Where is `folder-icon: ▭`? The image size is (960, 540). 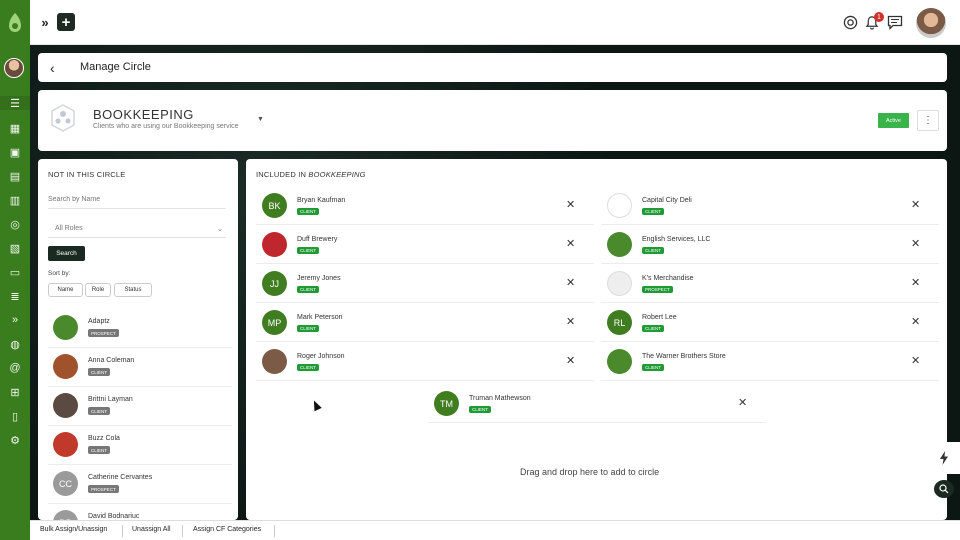 folder-icon: ▭ is located at coordinates (15, 272).